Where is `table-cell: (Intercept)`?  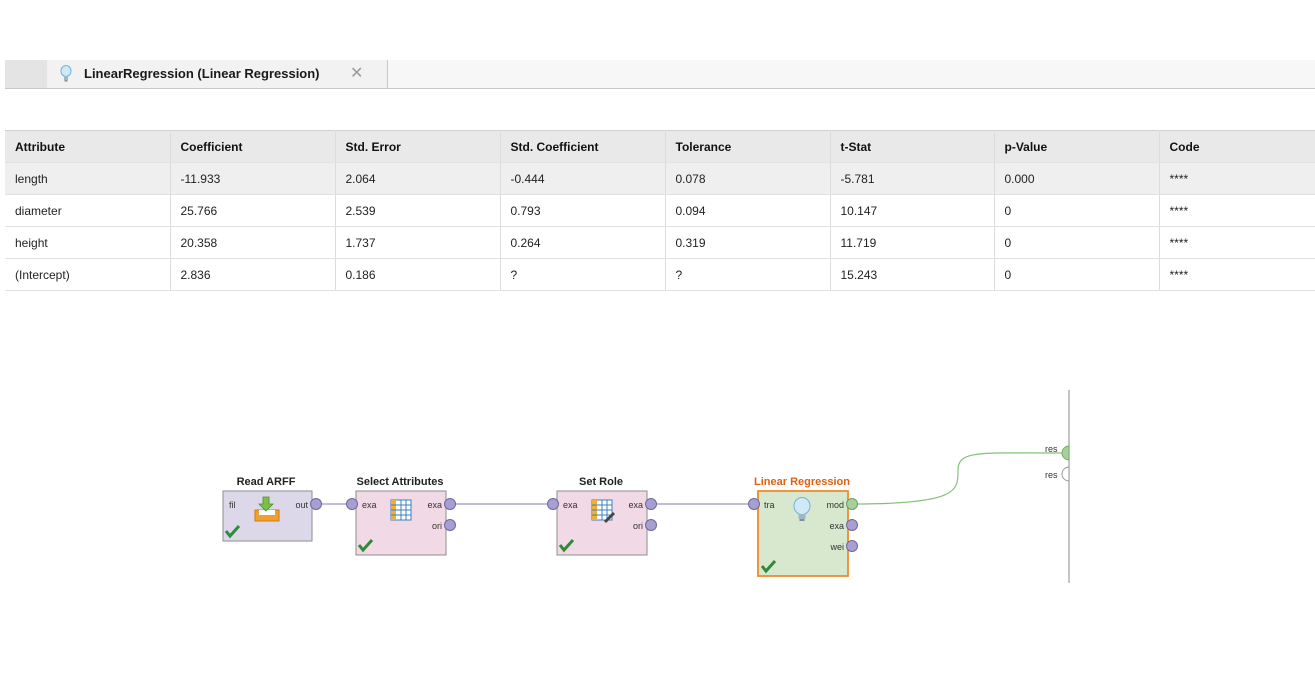
table-cell: (Intercept) is located at coordinates (88, 274).